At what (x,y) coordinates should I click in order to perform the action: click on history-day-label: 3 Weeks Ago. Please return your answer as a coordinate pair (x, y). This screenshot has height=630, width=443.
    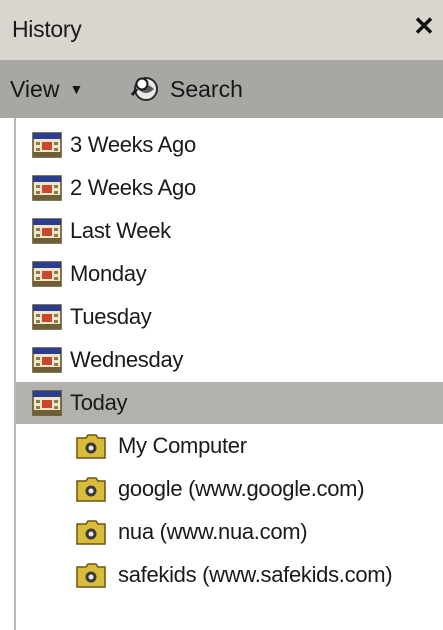
    Looking at the image, I should click on (133, 144).